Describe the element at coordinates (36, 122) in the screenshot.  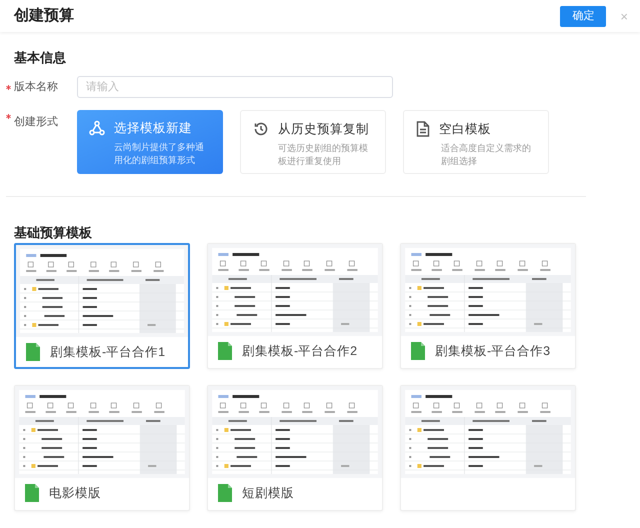
I see `field-label: 创建形式` at that location.